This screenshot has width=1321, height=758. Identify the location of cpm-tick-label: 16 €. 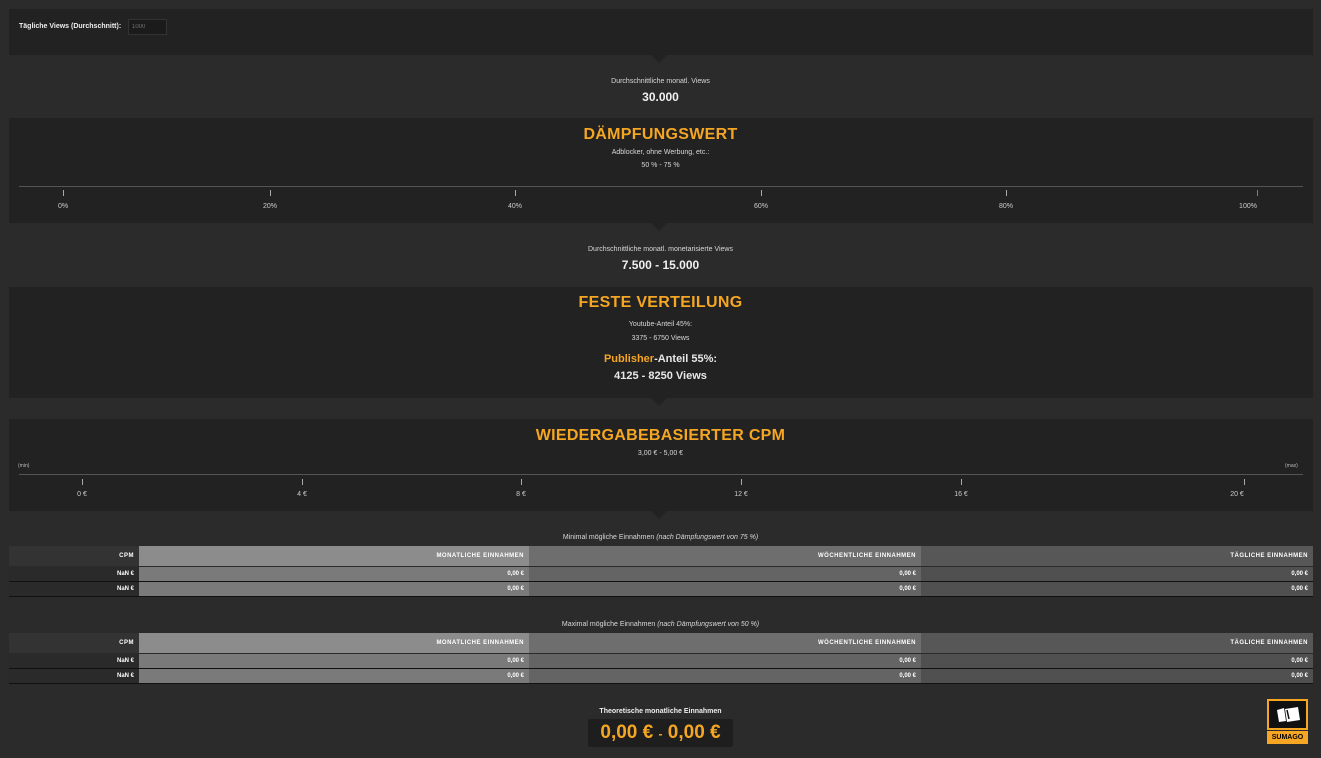
(961, 494).